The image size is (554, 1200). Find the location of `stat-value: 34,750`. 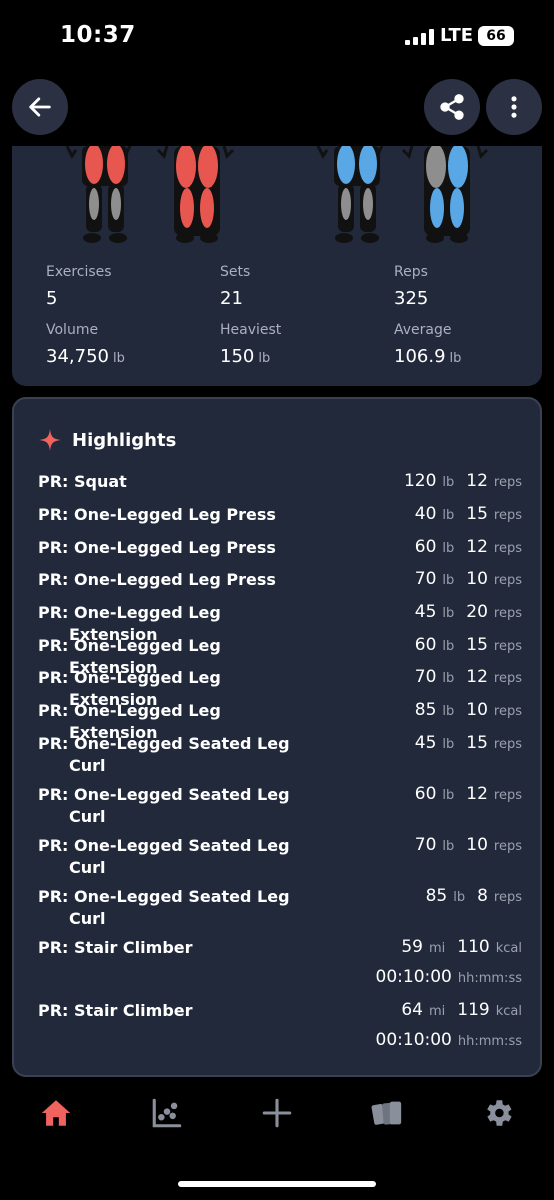

stat-value: 34,750 is located at coordinates (77, 356).